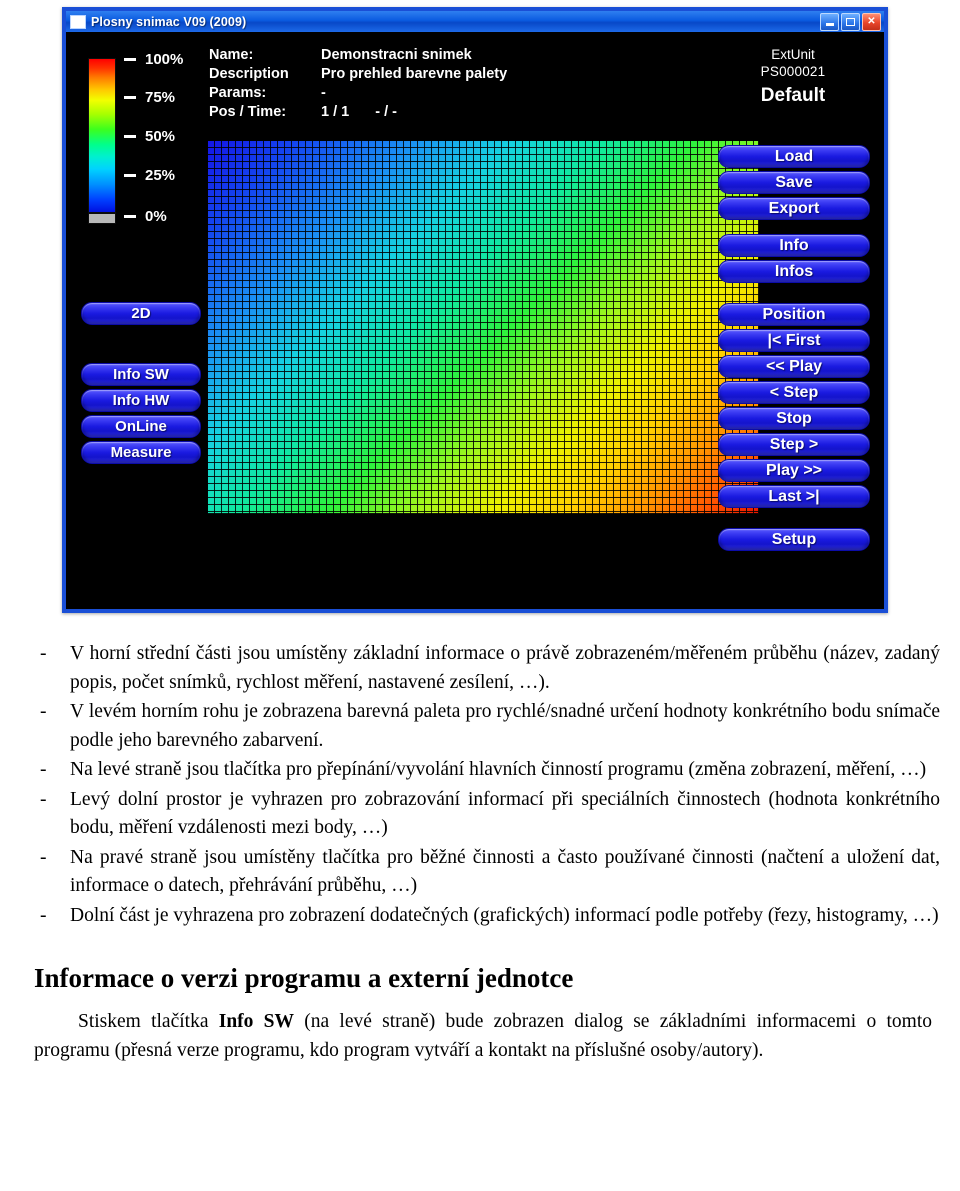 Image resolution: width=960 pixels, height=1191 pixels. I want to click on app-icon, so click(78, 21).